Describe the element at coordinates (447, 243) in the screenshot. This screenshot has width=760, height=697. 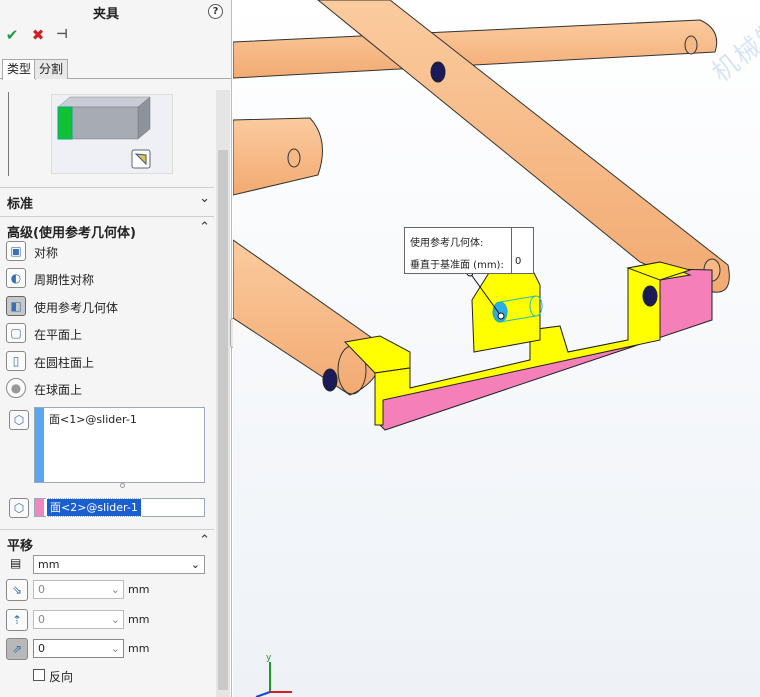
I see `tooltip-row-1: 使用参考几何体:` at that location.